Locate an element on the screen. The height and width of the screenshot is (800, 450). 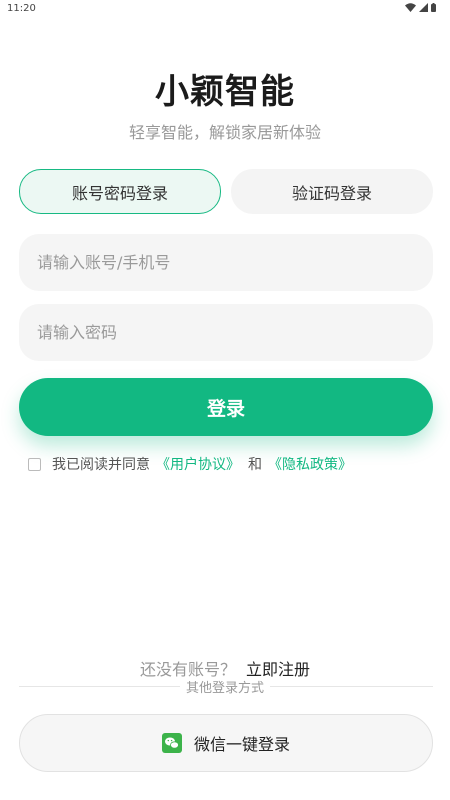
tab-password-login: 账号密码登录 is located at coordinates (120, 191).